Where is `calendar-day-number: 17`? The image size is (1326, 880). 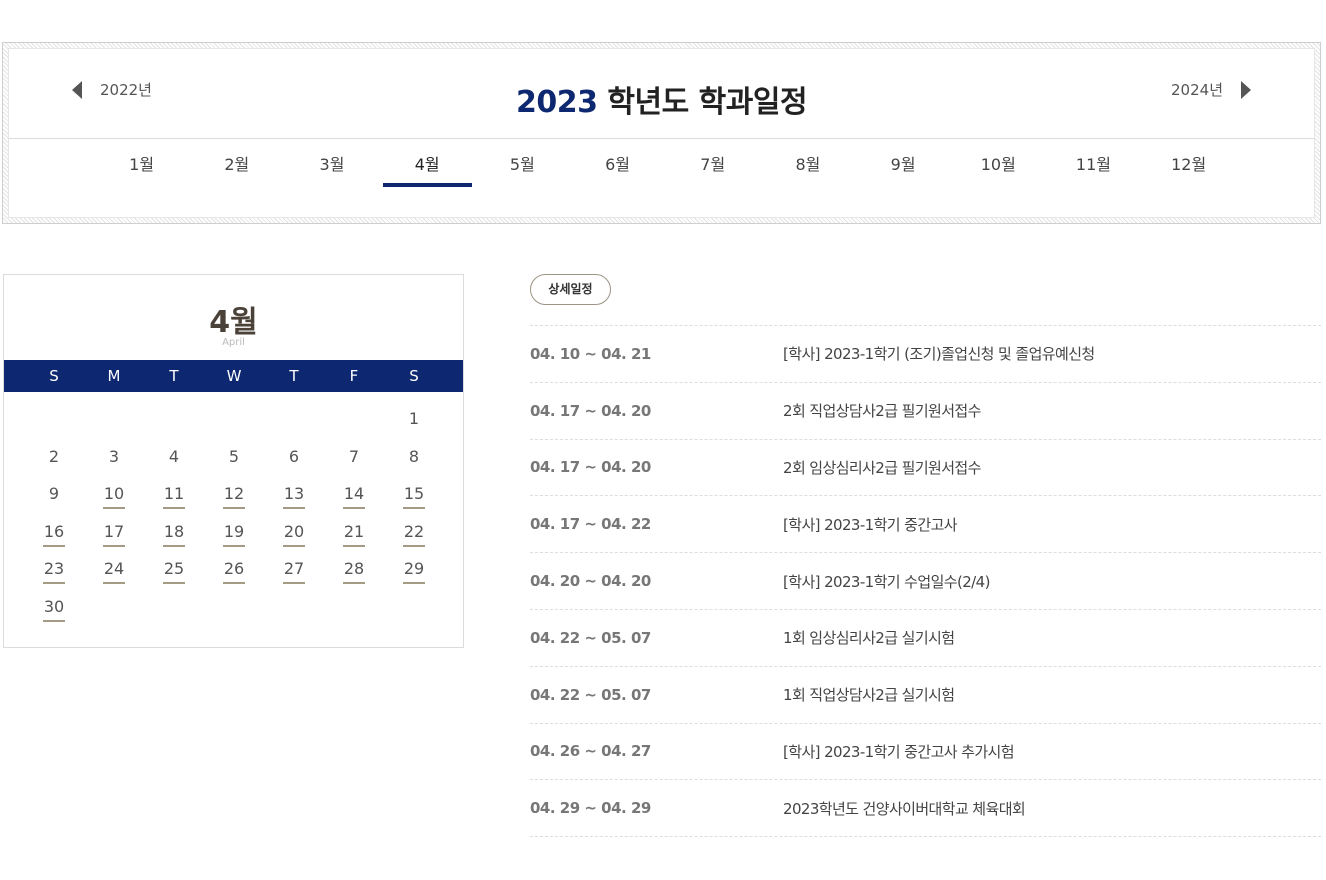
calendar-day-number: 17 is located at coordinates (114, 533).